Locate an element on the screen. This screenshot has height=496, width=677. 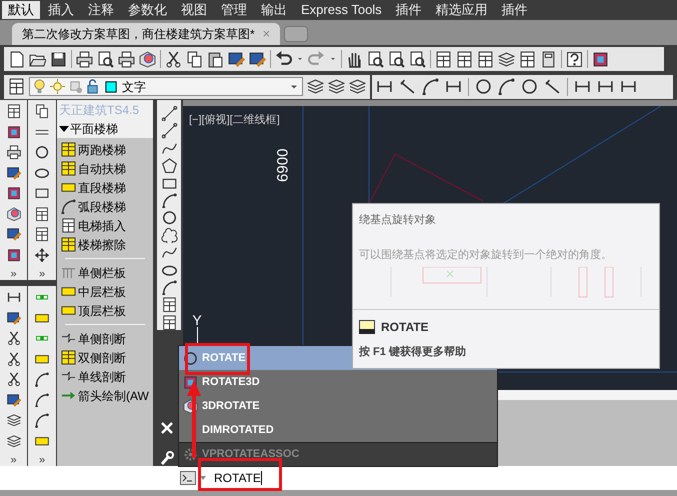
triangle-icon is located at coordinates (64, 129).